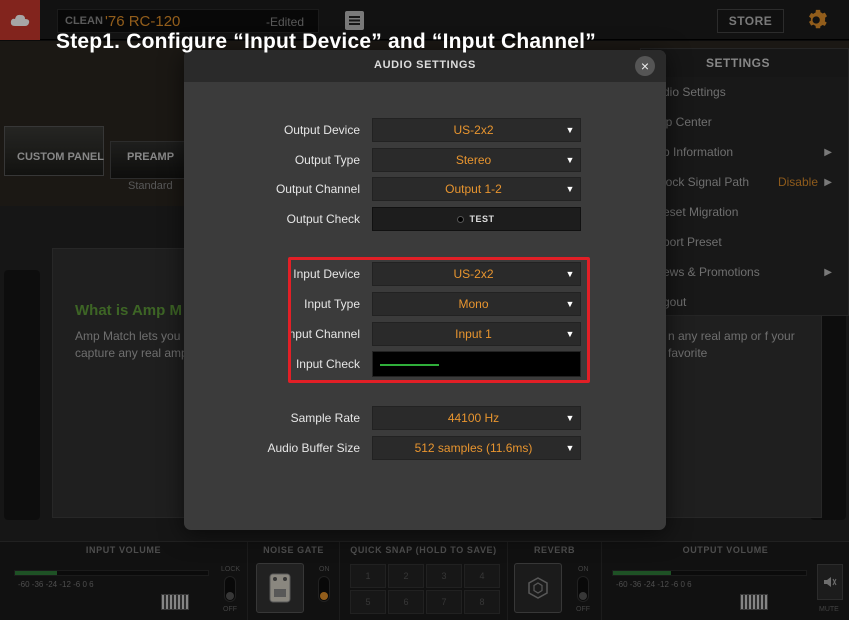 The image size is (849, 620). What do you see at coordinates (175, 602) in the screenshot?
I see `input-volume-fader` at bounding box center [175, 602].